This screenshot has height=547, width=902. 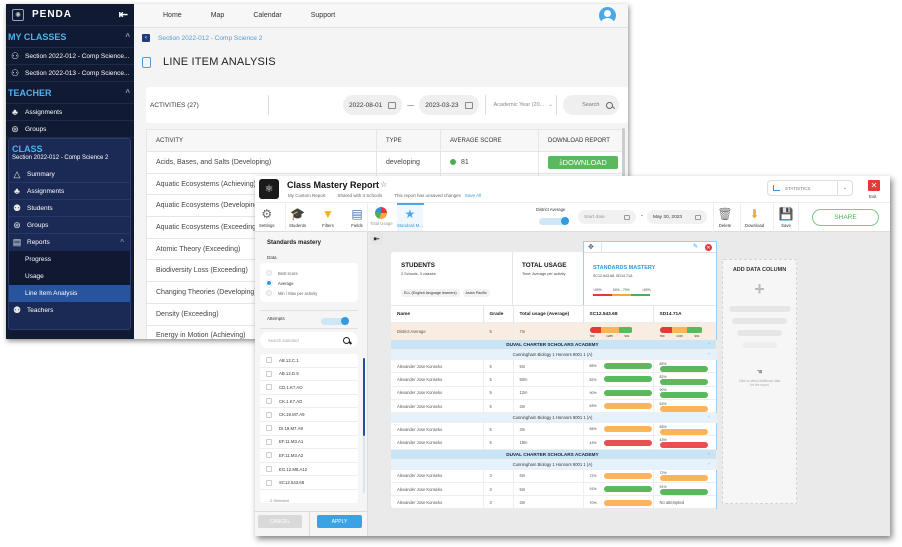 I want to click on standard-item: EG.12.M8.A12, so click(x=309, y=470).